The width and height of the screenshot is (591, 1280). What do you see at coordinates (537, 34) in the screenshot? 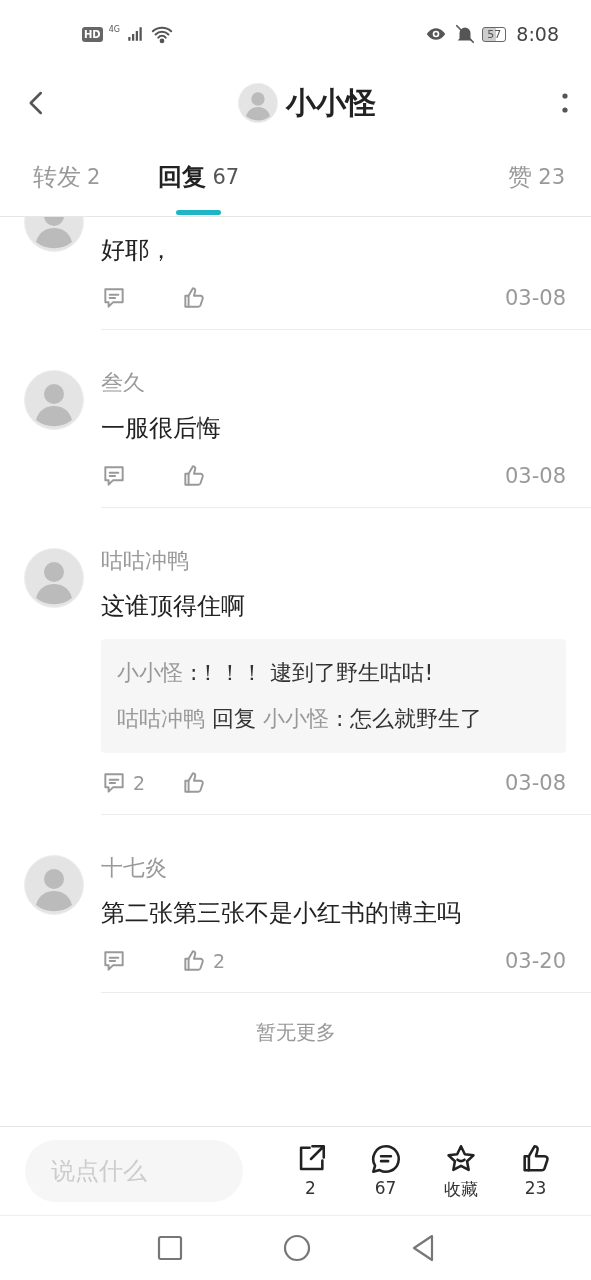
I see `clock: 8:08` at bounding box center [537, 34].